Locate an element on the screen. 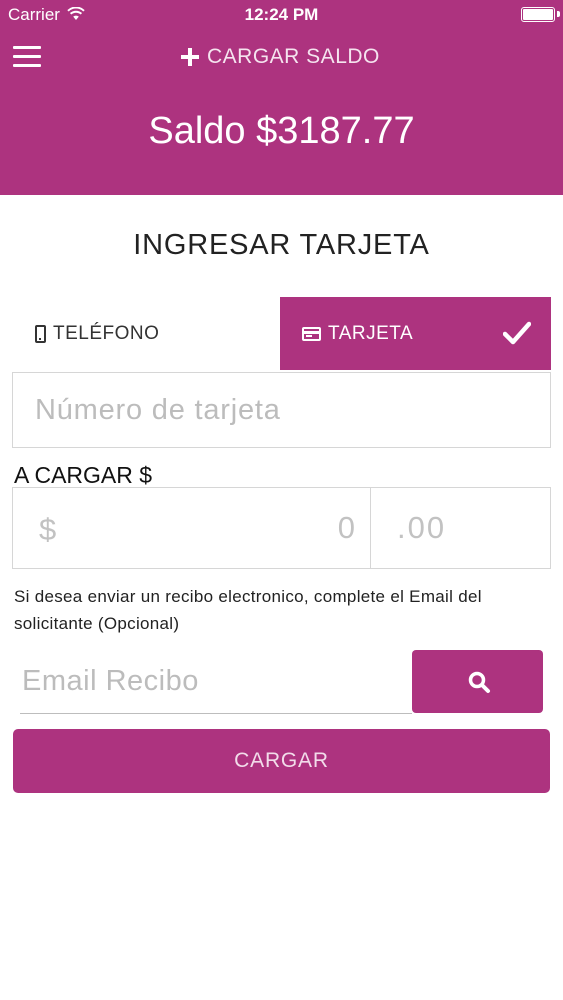  cargar-button: CARGAR is located at coordinates (281, 761).